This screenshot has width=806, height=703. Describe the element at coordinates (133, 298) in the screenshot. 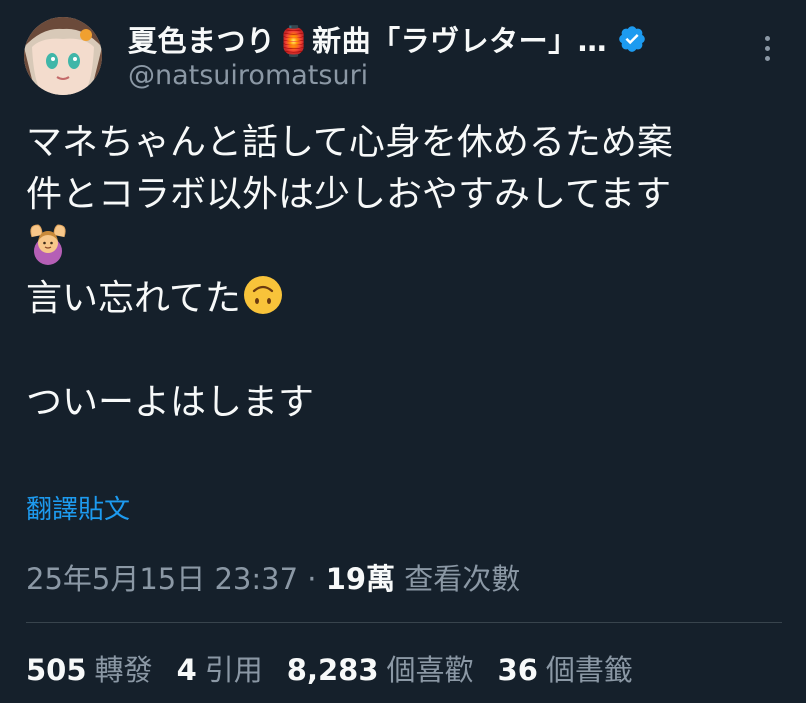

I see `tweet-line-text: 言い忘れてた` at that location.